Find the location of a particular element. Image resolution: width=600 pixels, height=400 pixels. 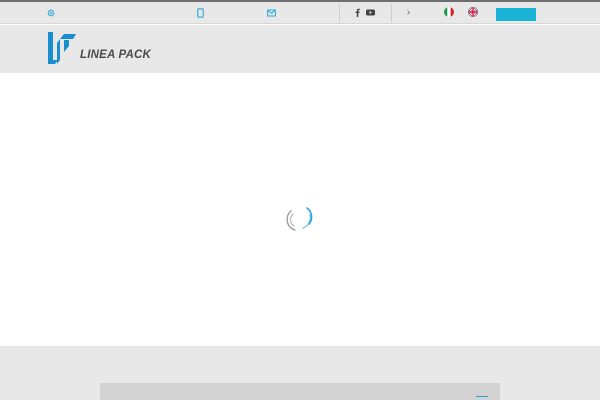

uk-flag-icon is located at coordinates (473, 11).